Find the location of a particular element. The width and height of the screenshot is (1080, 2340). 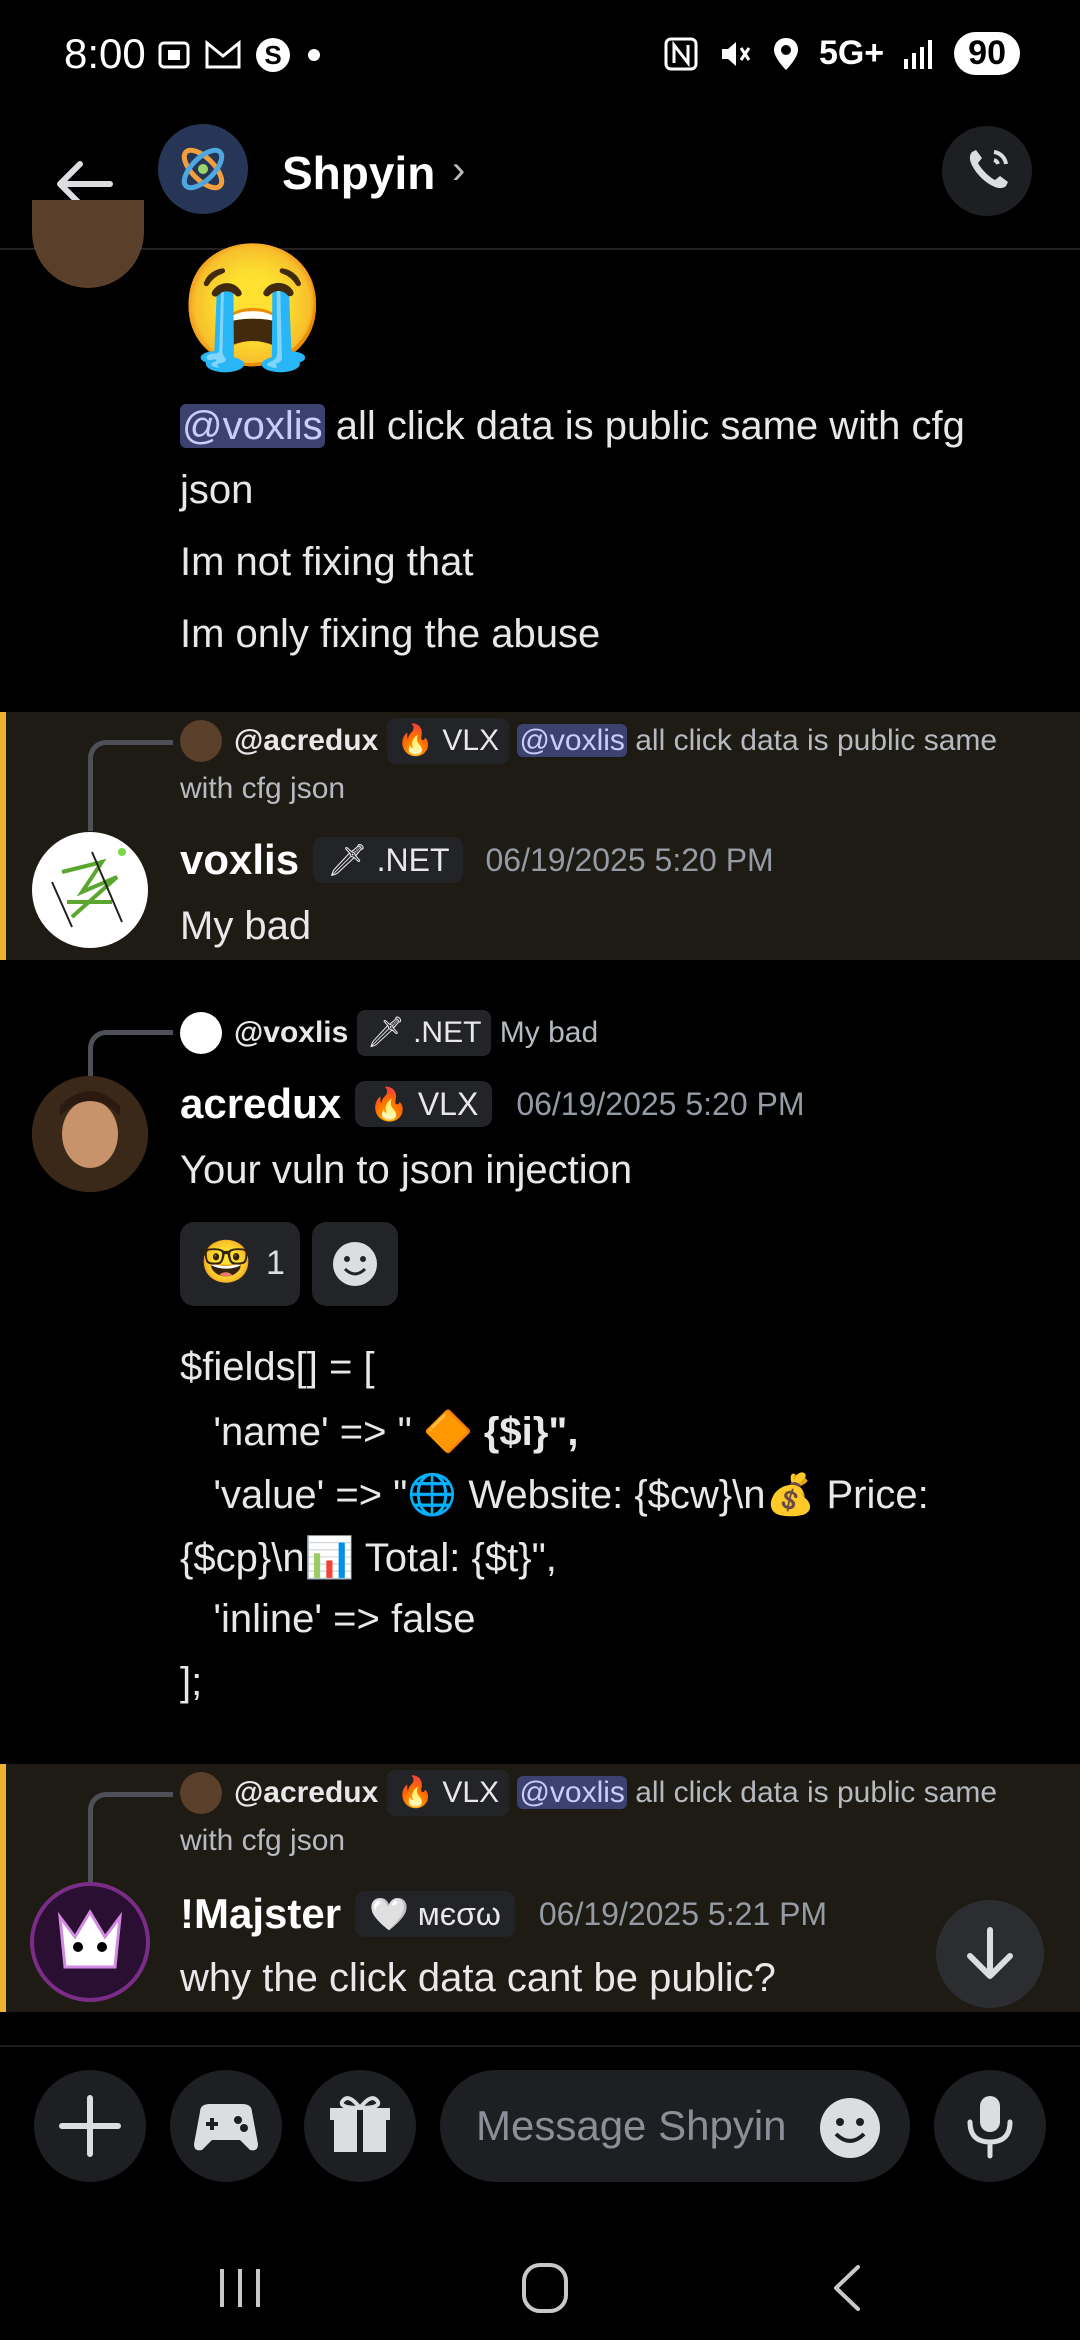

status-left-icons: S is located at coordinates (240, 55).